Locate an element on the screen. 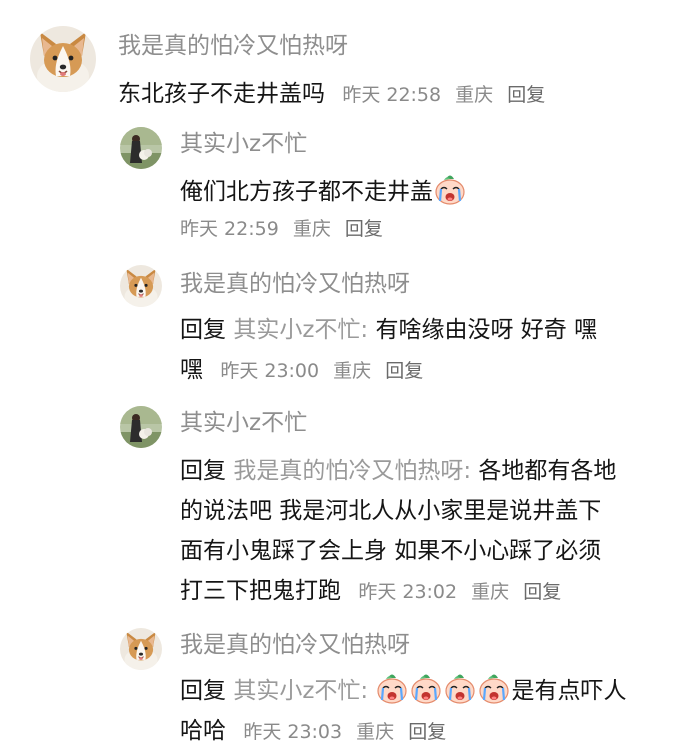 The image size is (690, 752). comment-body: 有啥缘由没呀 好奇 嘿 is located at coordinates (486, 330).